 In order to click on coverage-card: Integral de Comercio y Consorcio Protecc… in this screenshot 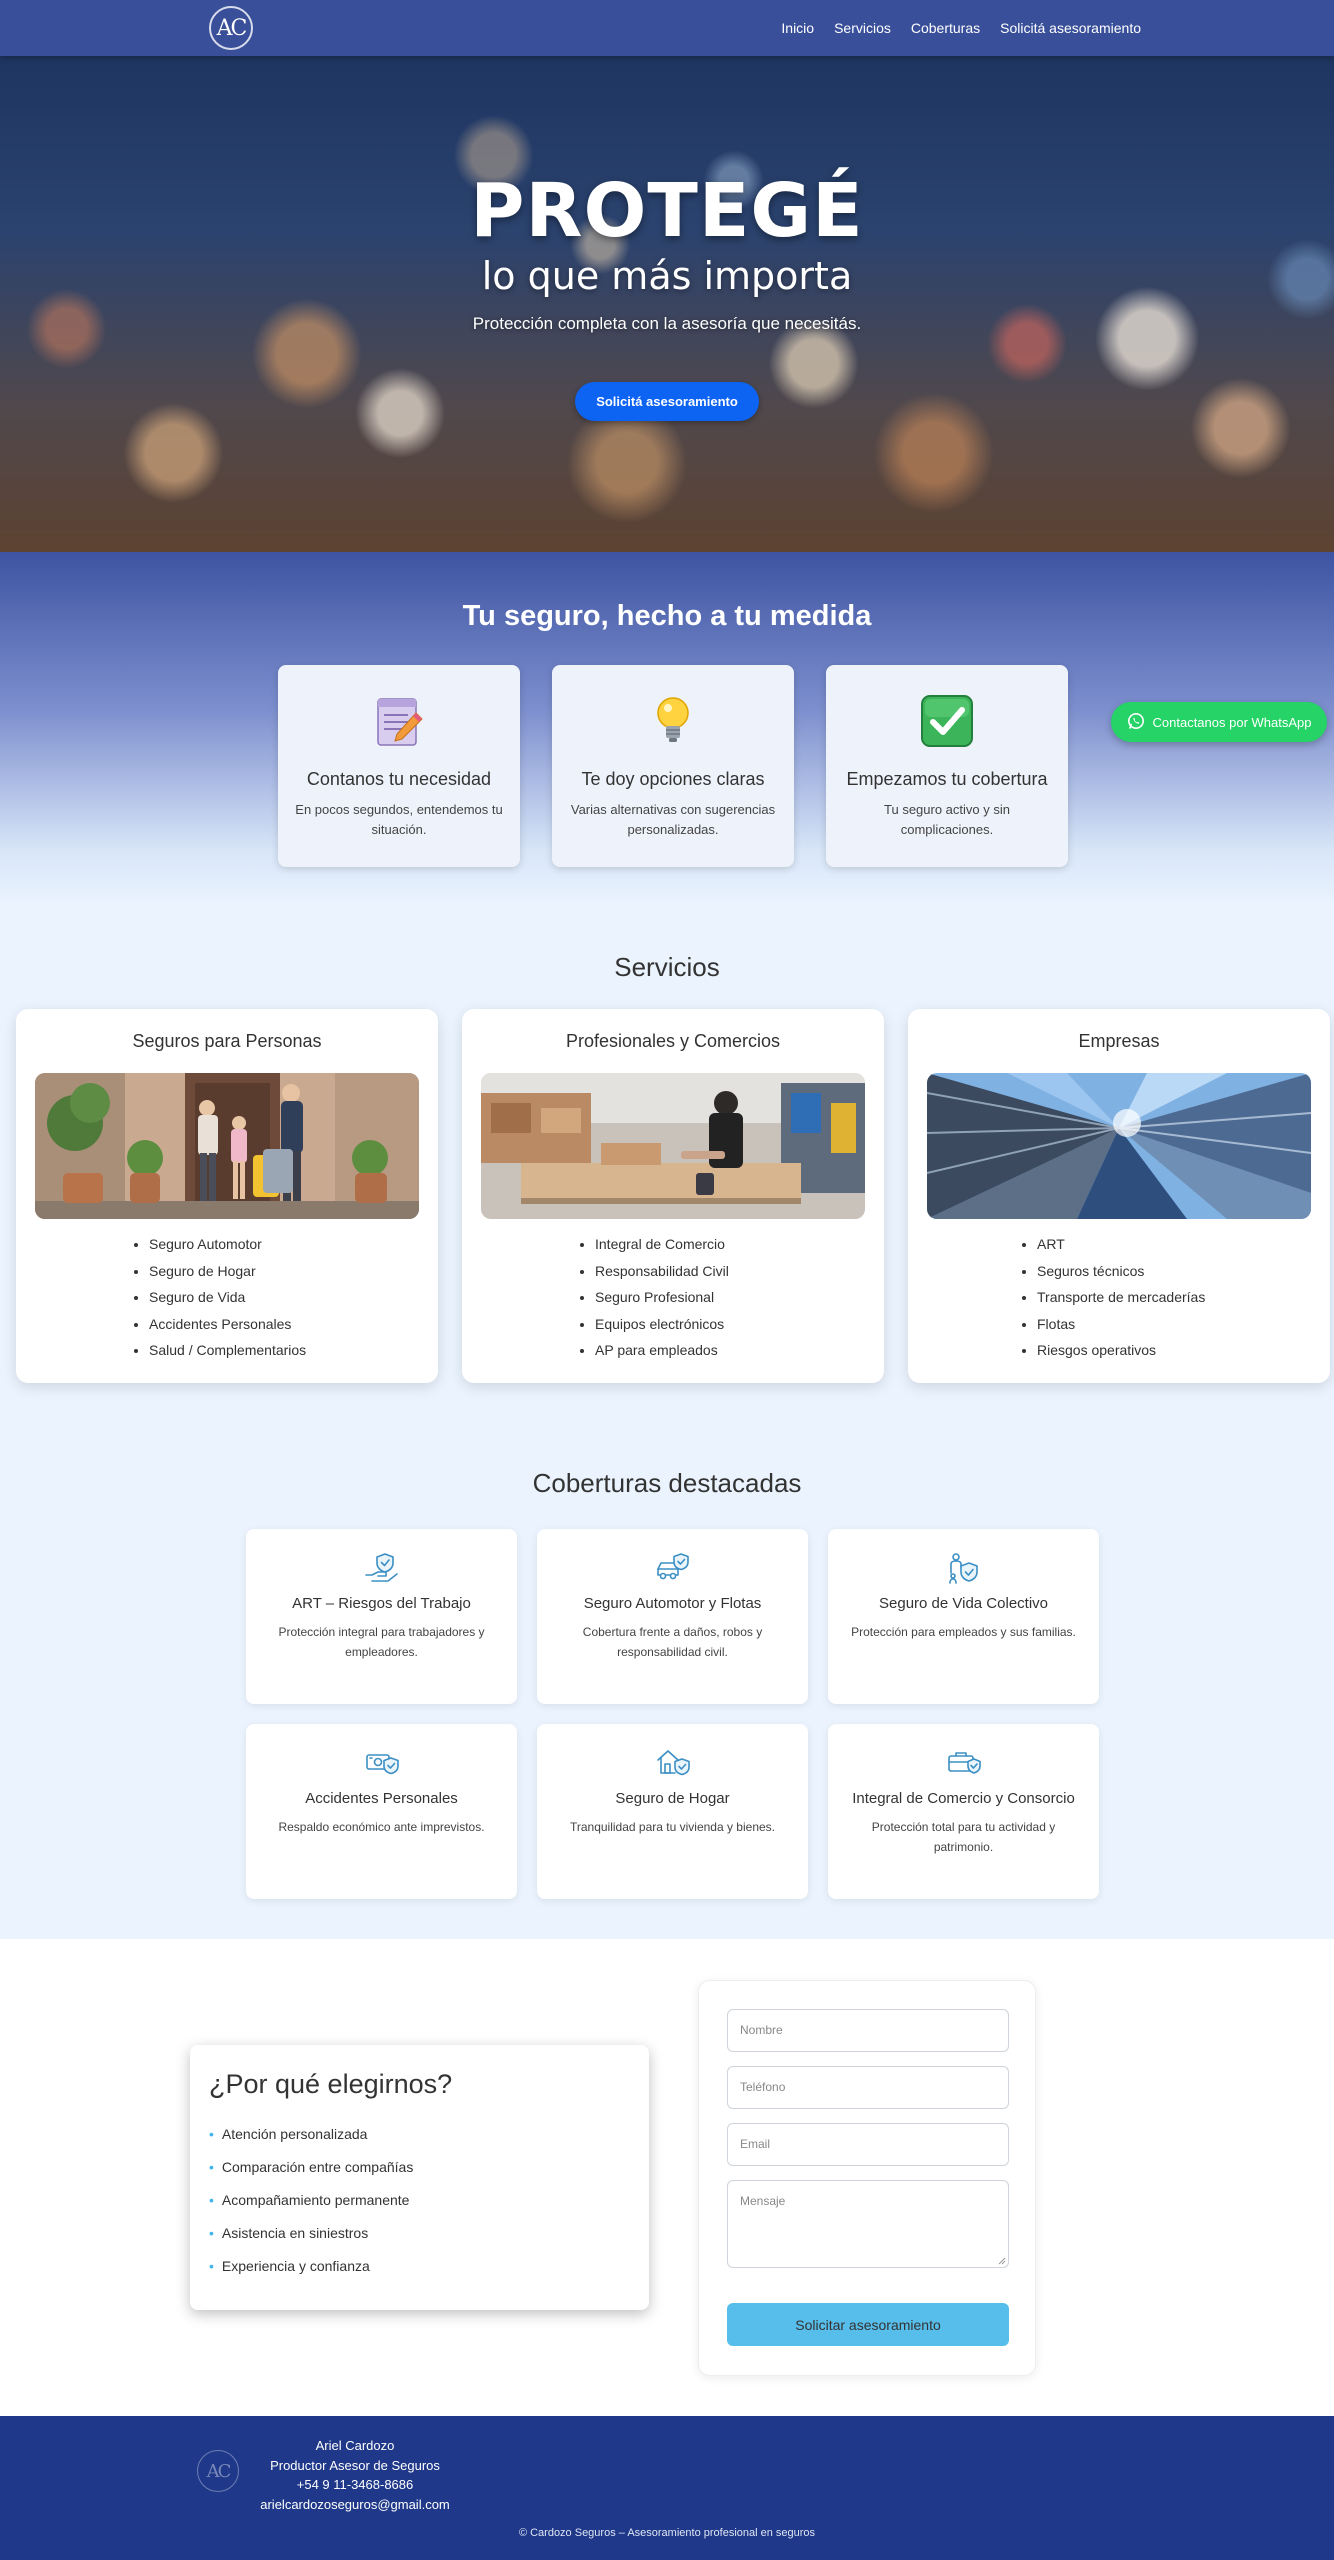, I will do `click(963, 1811)`.